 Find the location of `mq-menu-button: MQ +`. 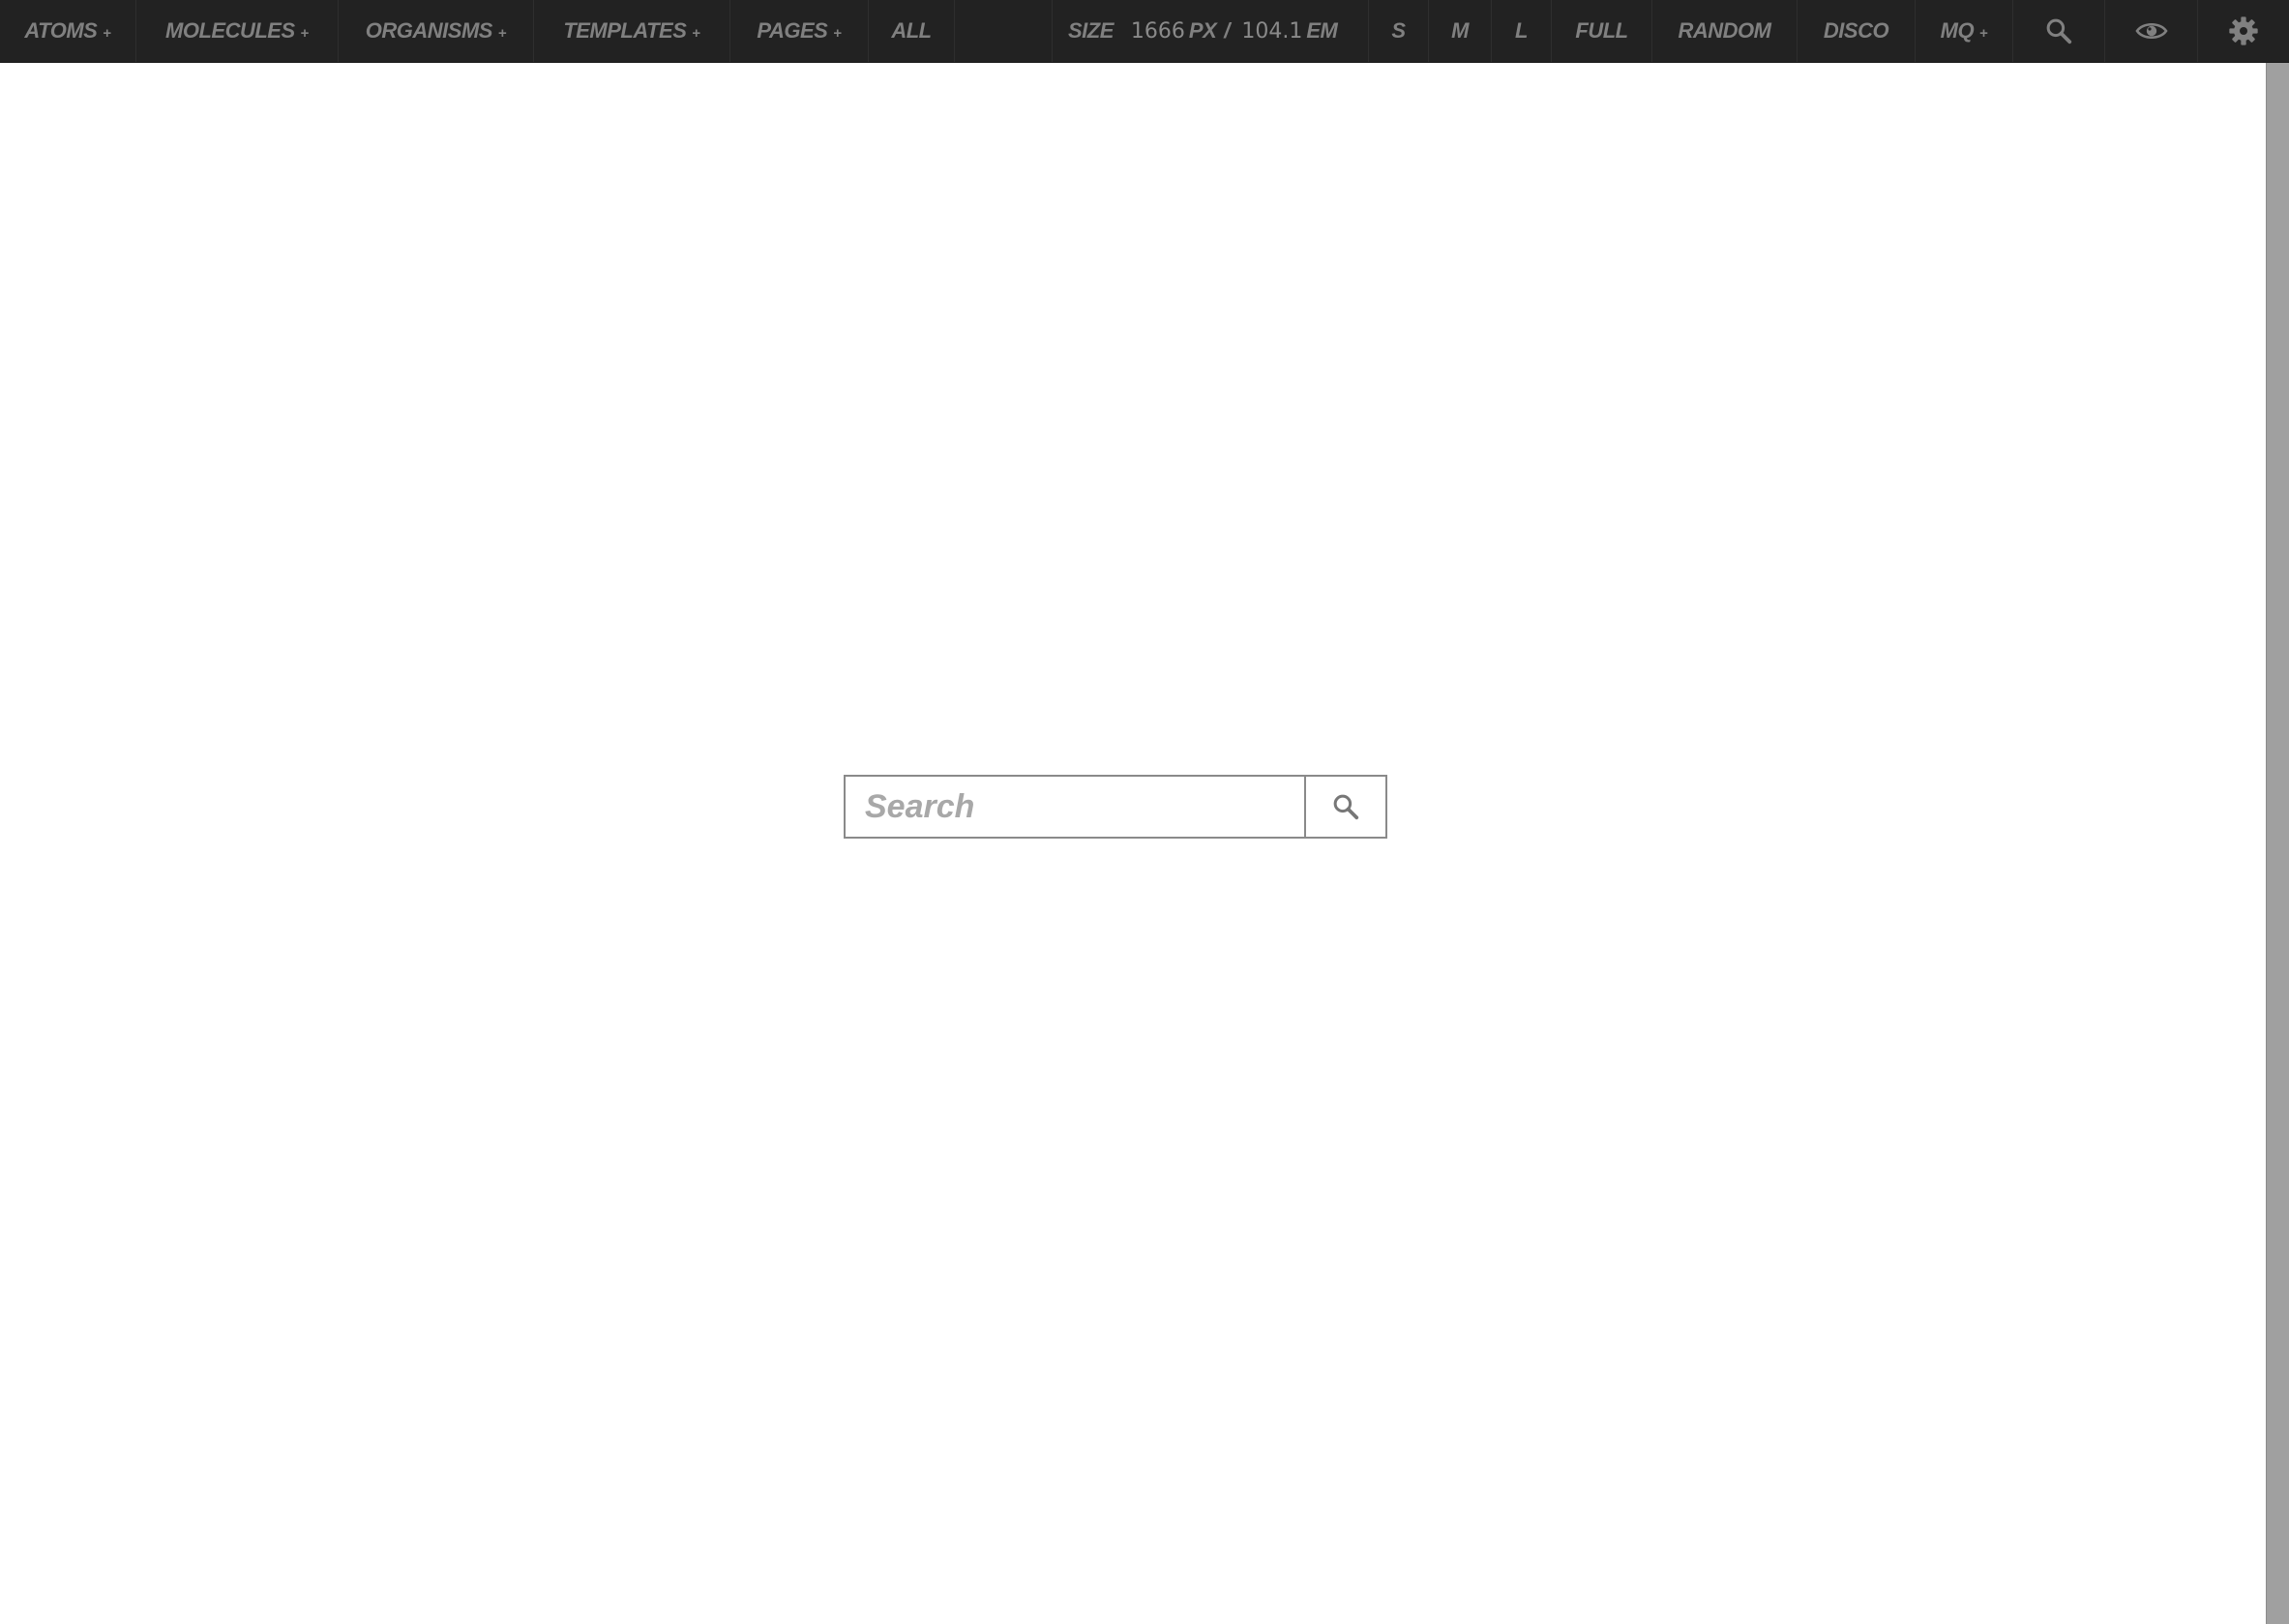

mq-menu-button: MQ + is located at coordinates (1964, 31).